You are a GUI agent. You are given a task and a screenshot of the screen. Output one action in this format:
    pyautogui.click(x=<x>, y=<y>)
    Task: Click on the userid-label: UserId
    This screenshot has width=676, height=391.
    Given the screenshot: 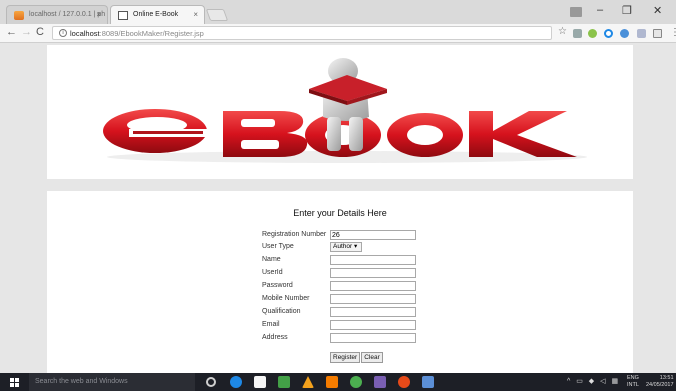 What is the action you would take?
    pyautogui.click(x=272, y=272)
    